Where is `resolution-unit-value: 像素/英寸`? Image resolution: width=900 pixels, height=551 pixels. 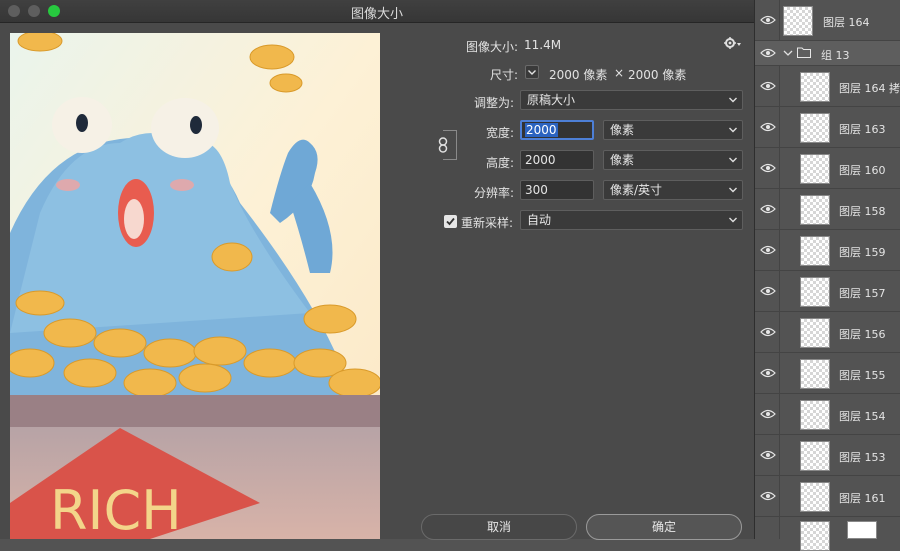 resolution-unit-value: 像素/英寸 is located at coordinates (636, 190).